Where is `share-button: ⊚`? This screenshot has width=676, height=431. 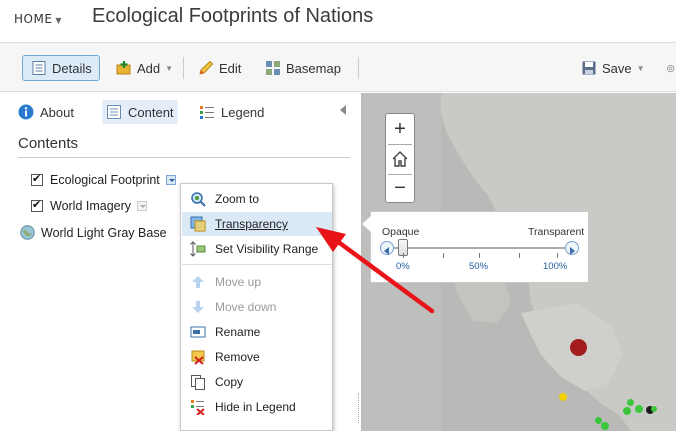 share-button: ⊚ is located at coordinates (670, 68).